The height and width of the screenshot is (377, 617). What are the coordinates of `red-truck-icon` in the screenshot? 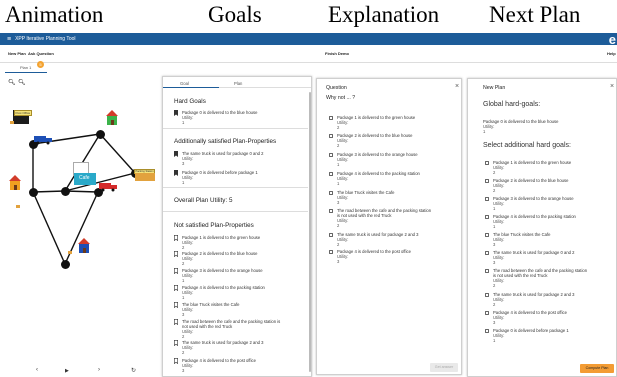 It's located at (108, 187).